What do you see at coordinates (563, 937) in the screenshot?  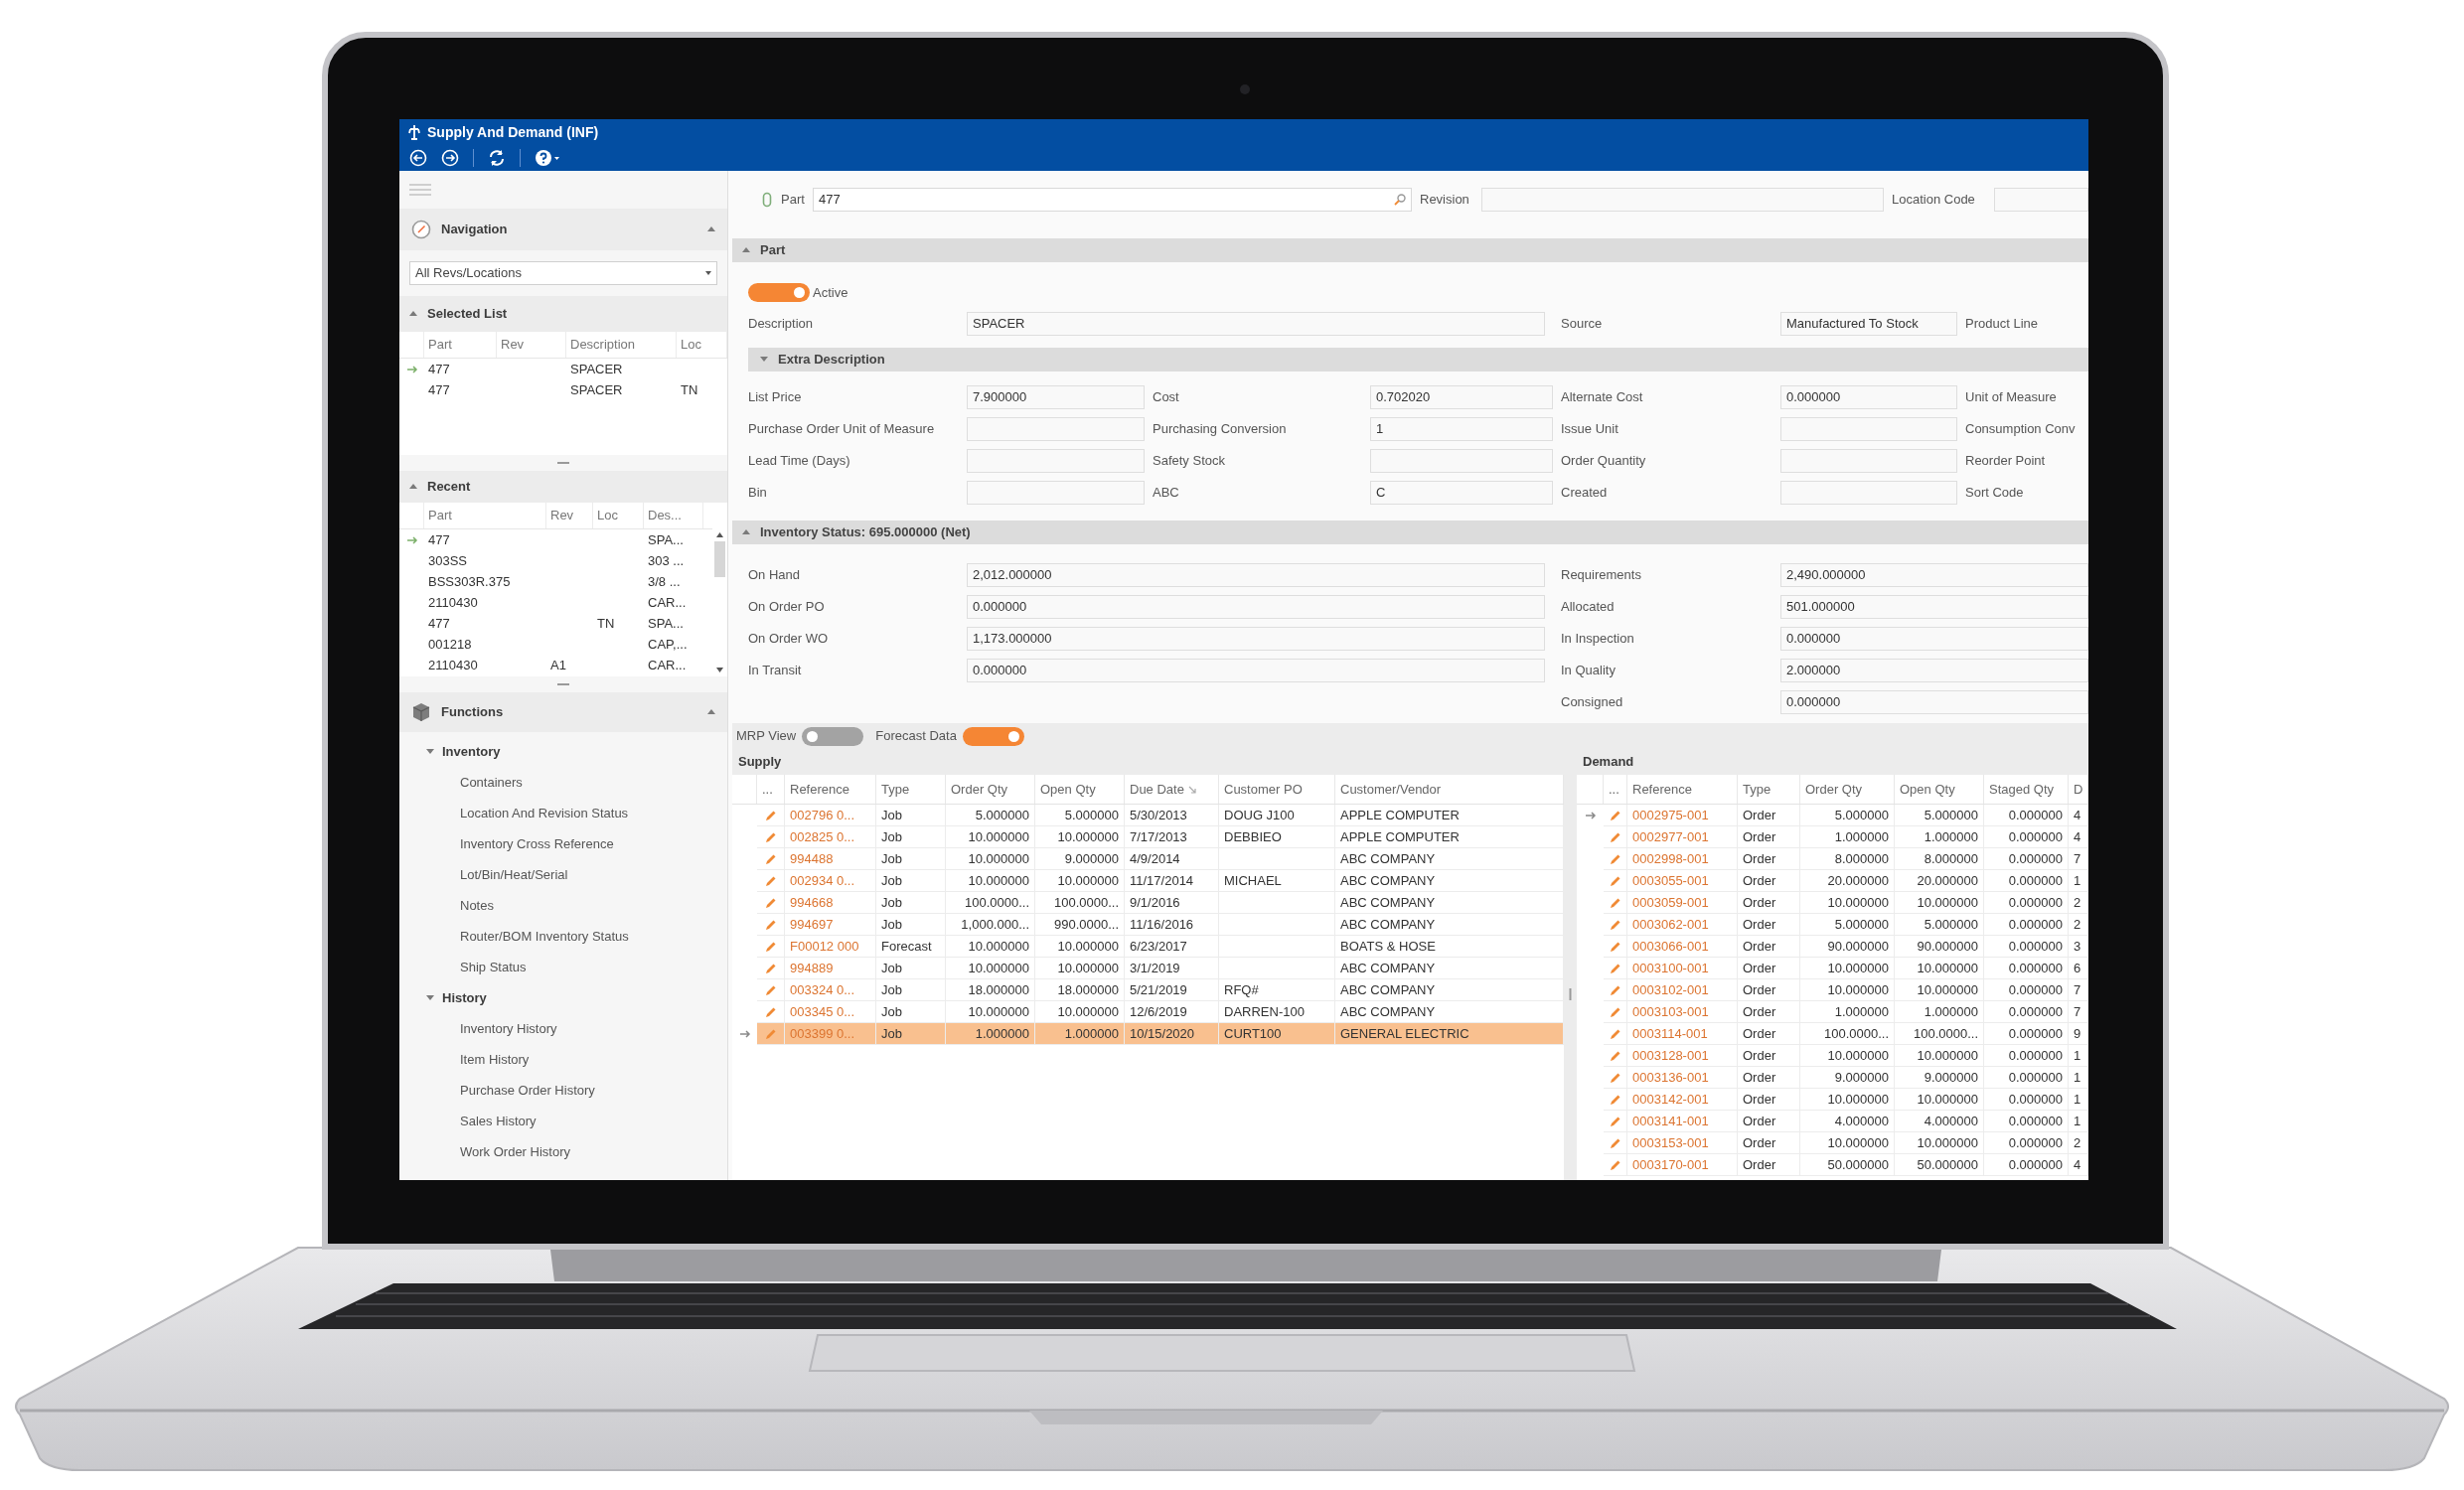 I see `tree-item: Router/BOM Inventory Status` at bounding box center [563, 937].